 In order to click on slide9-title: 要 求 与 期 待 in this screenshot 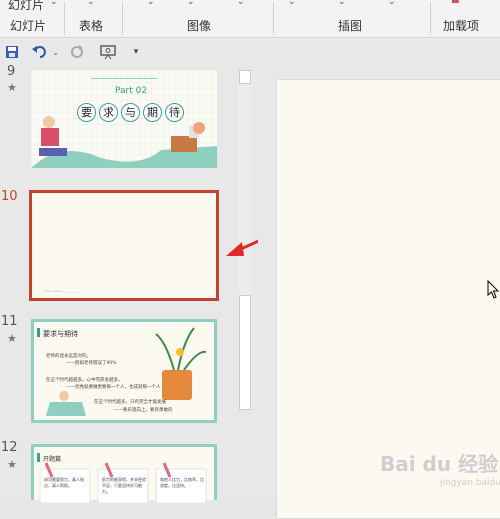, I will do `click(130, 112)`.